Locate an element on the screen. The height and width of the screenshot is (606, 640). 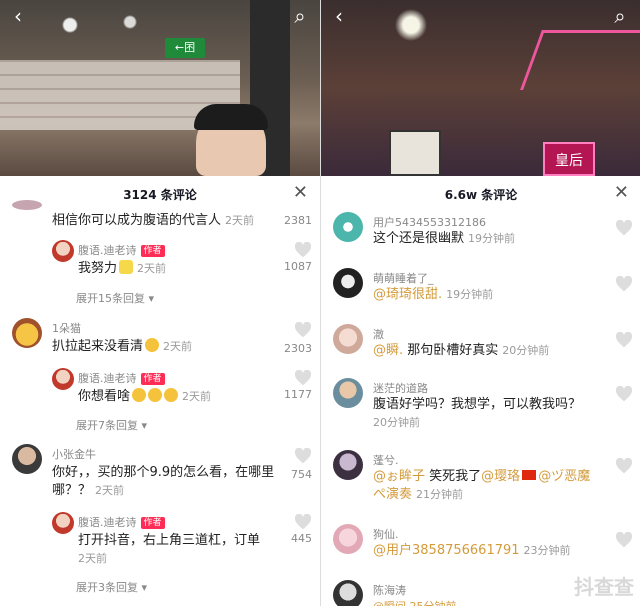
comment-item: 相信你可以成为腹语的代言人 2天前 2381 is located at coordinates (162, 218).